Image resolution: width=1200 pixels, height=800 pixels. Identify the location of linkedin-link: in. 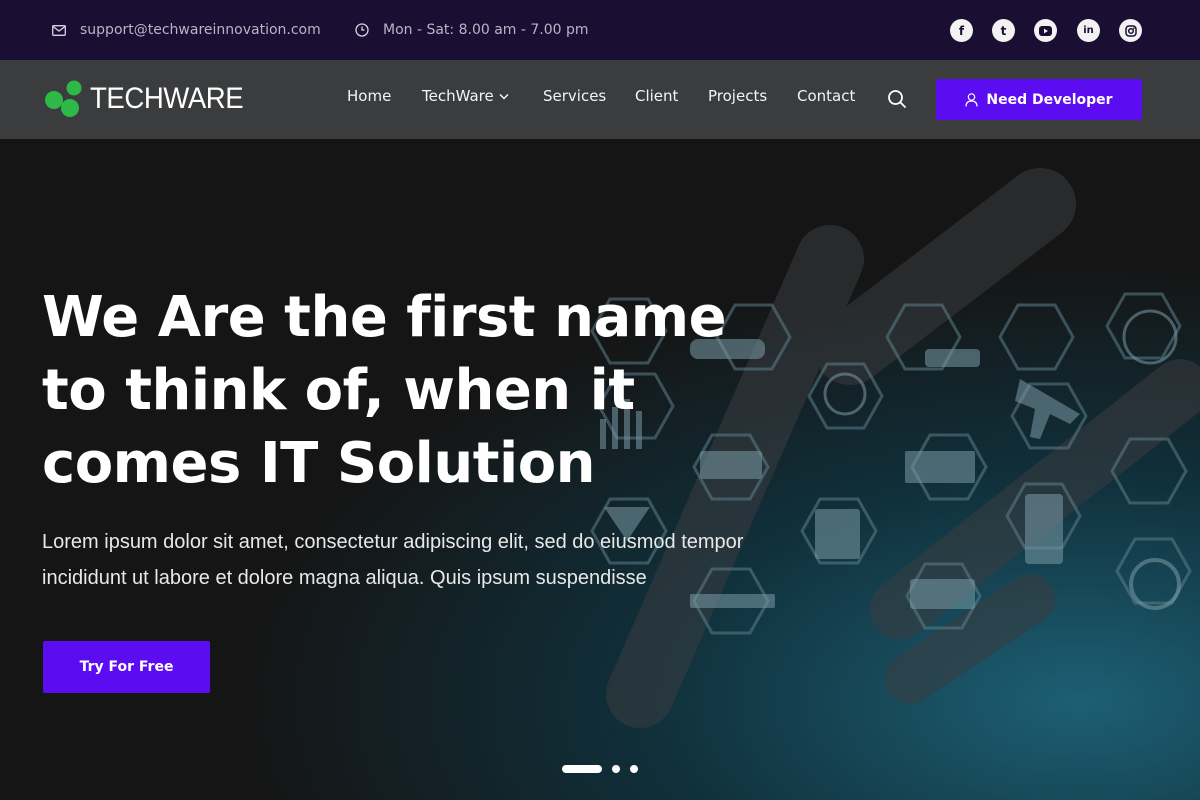
(1088, 30).